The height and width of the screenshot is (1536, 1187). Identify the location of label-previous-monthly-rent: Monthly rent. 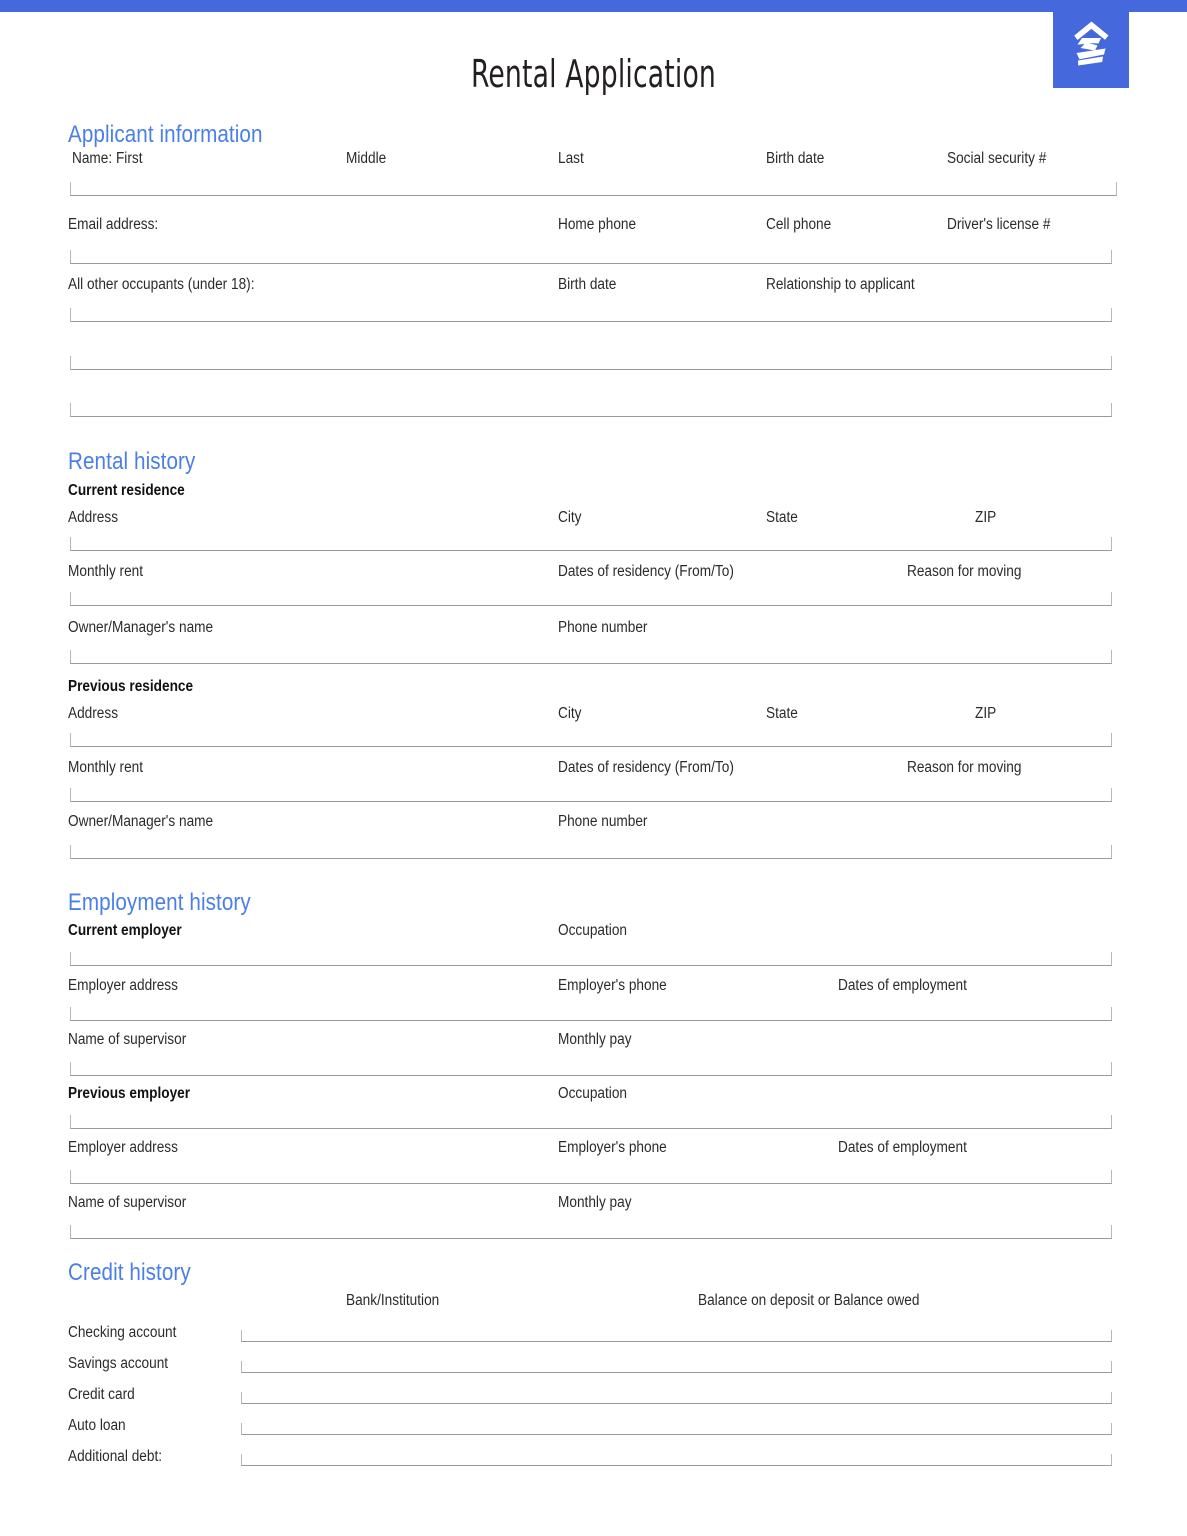
(106, 767).